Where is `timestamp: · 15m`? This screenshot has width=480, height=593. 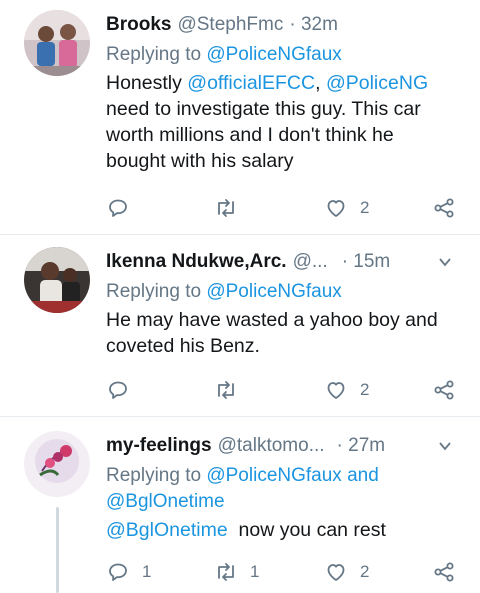
timestamp: · 15m is located at coordinates (366, 262).